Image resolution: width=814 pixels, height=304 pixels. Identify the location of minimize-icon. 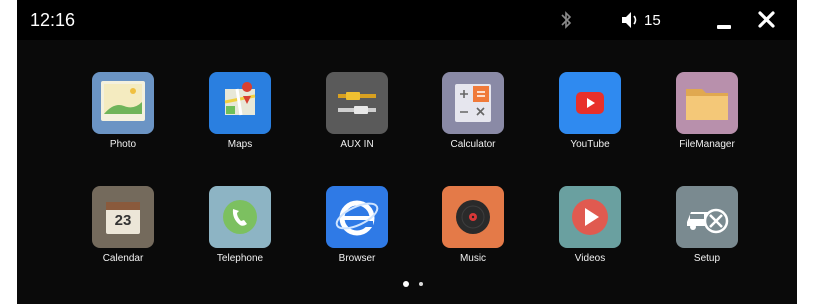
(724, 27).